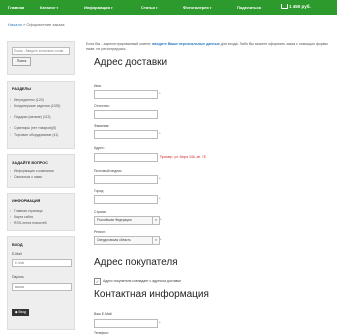 The image size is (337, 336). What do you see at coordinates (102, 333) in the screenshot?
I see `contact-phone-label: Телефон:` at bounding box center [102, 333].